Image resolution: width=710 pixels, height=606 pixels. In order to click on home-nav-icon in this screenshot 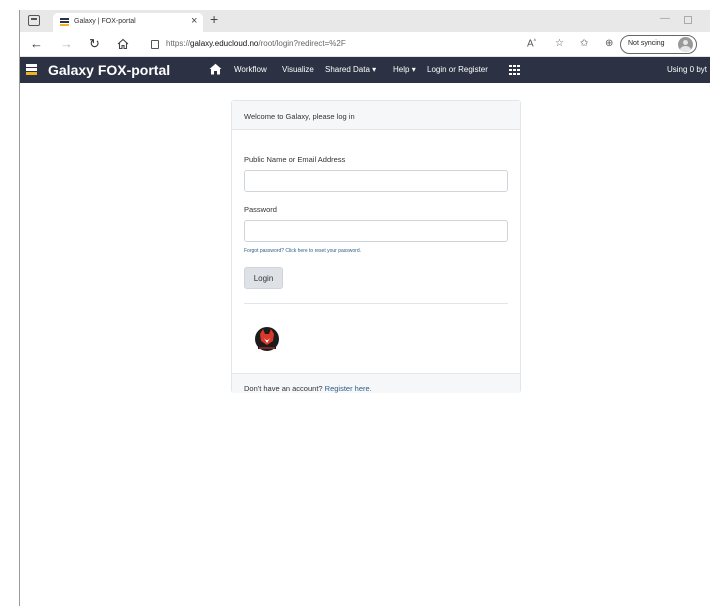, I will do `click(215, 69)`.